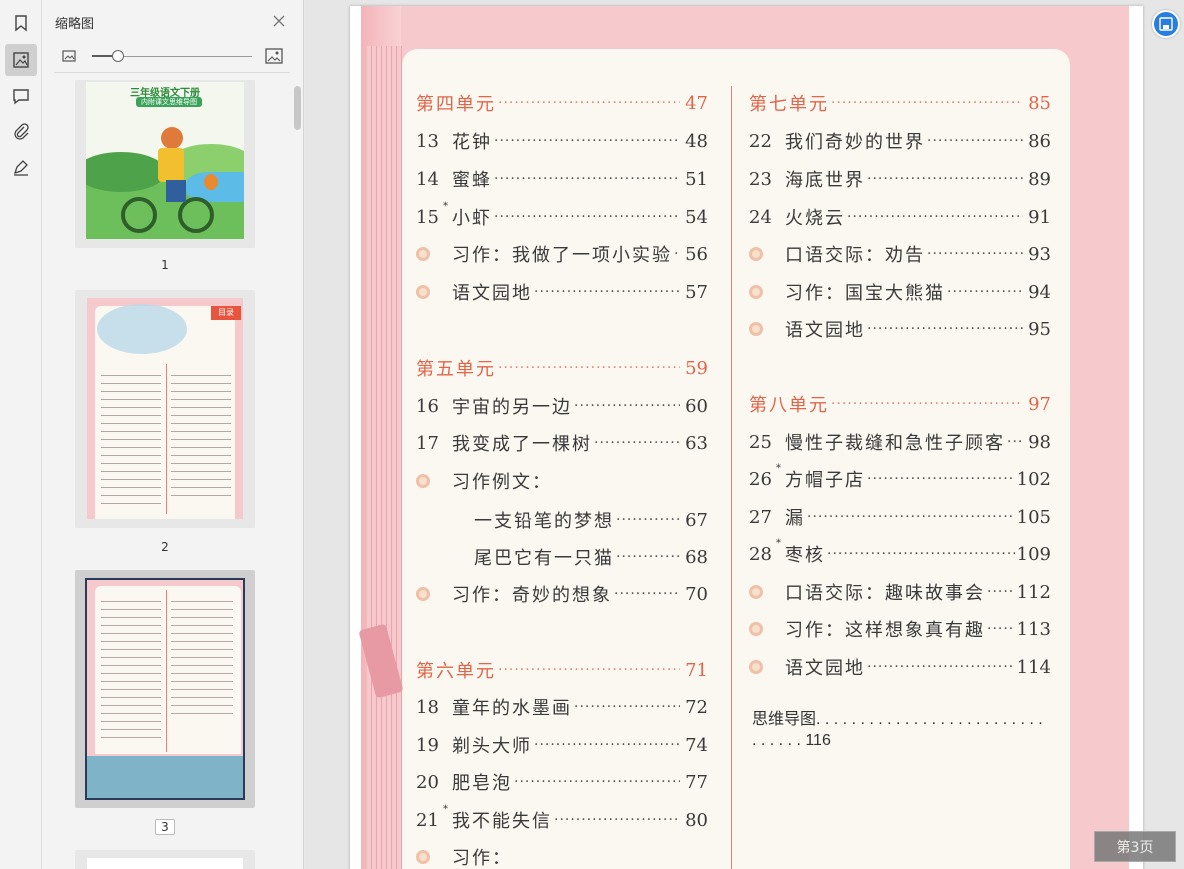  I want to click on toc-entry: 语文园地 57, so click(562, 292).